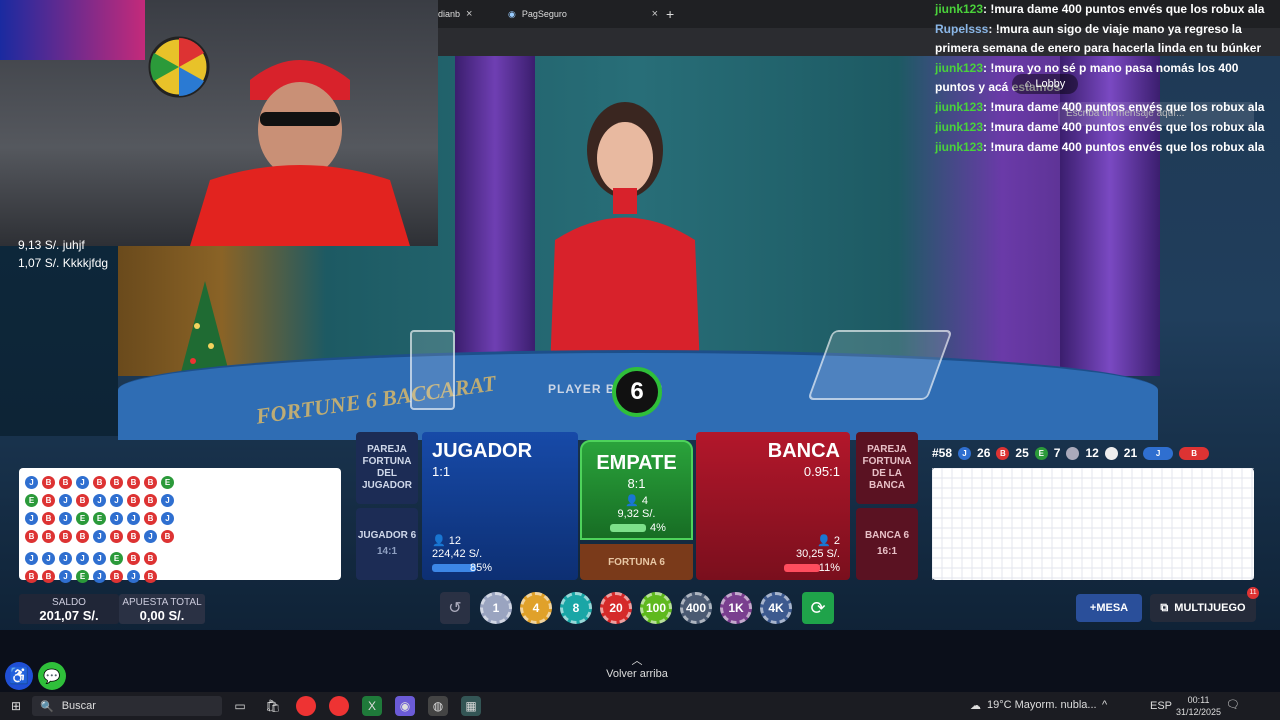 The height and width of the screenshot is (720, 1280). What do you see at coordinates (636, 562) in the screenshot?
I see `bet-fortuna-6: FORTUNA 6` at bounding box center [636, 562].